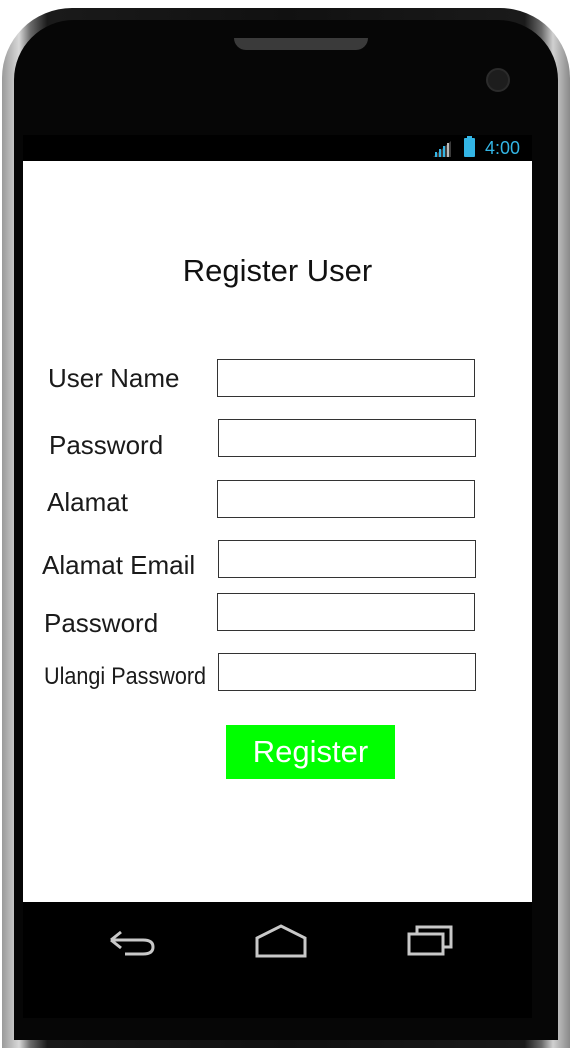  What do you see at coordinates (346, 378) in the screenshot?
I see `username-input` at bounding box center [346, 378].